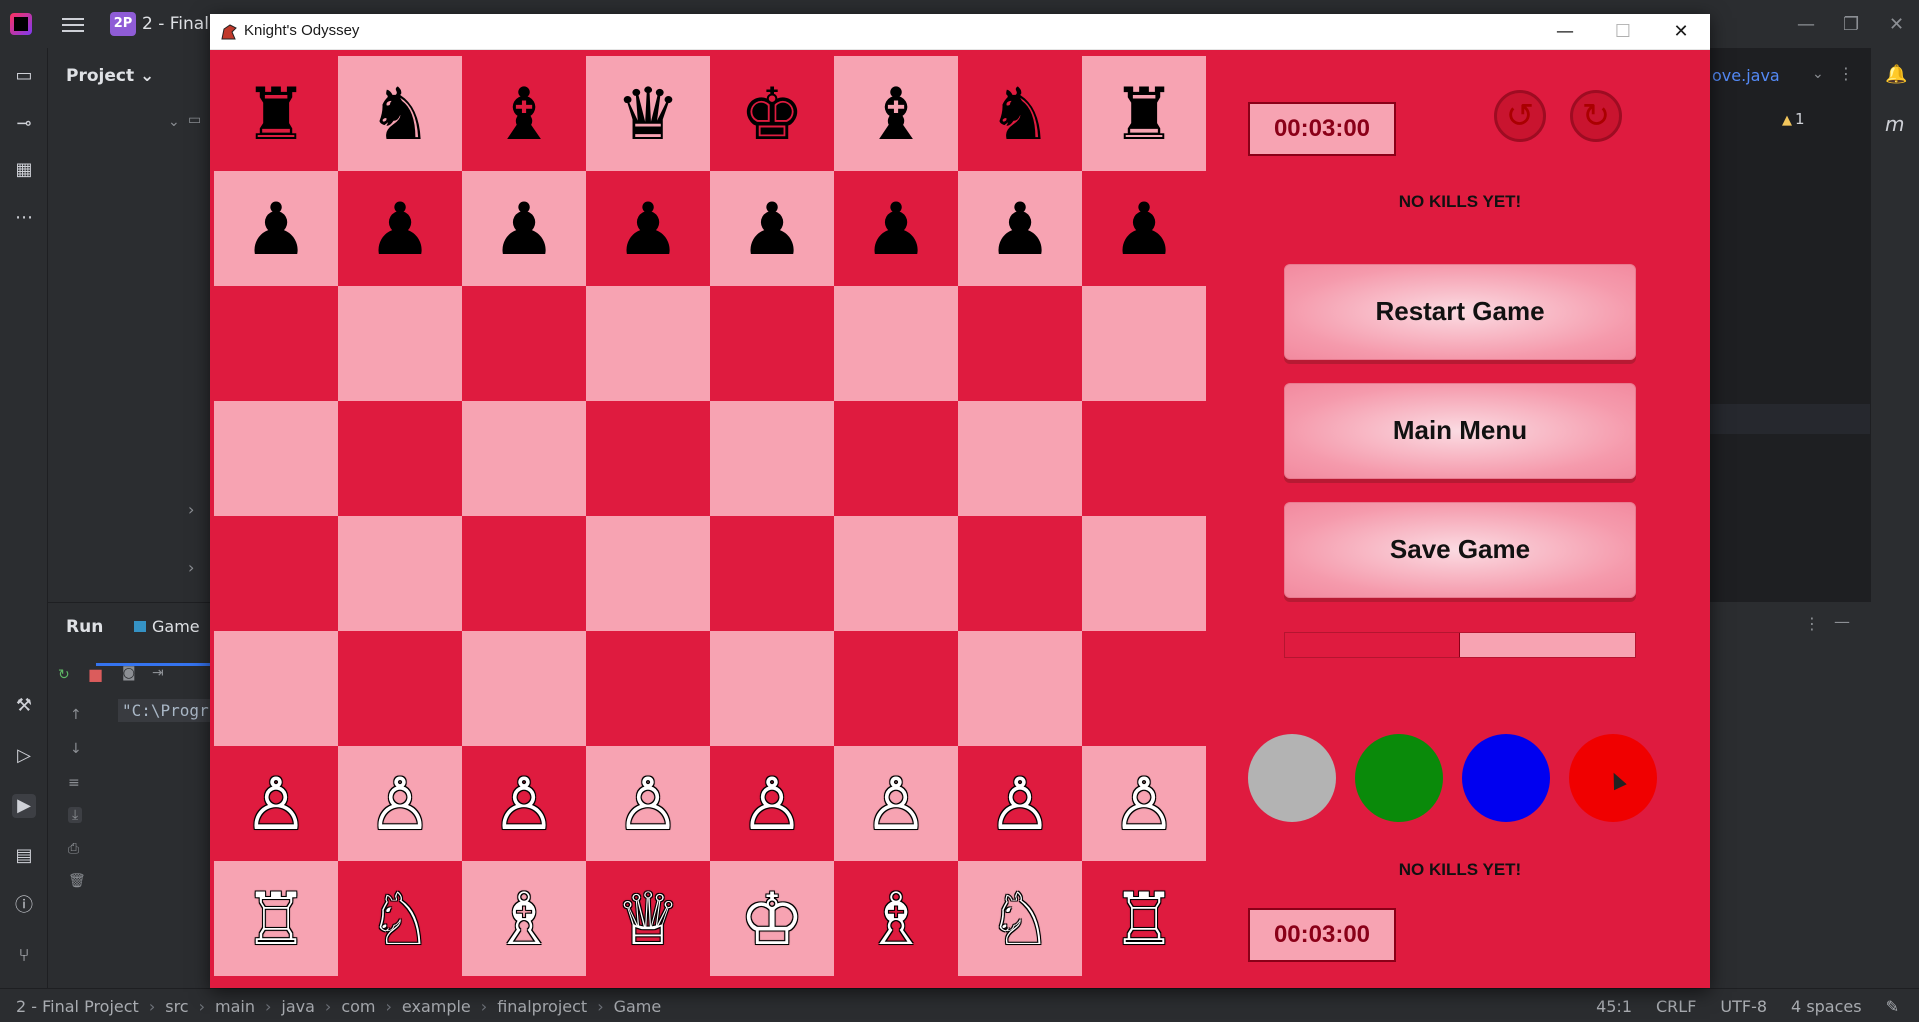  What do you see at coordinates (1892, 1006) in the screenshot?
I see `lock-icon: ✎` at bounding box center [1892, 1006].